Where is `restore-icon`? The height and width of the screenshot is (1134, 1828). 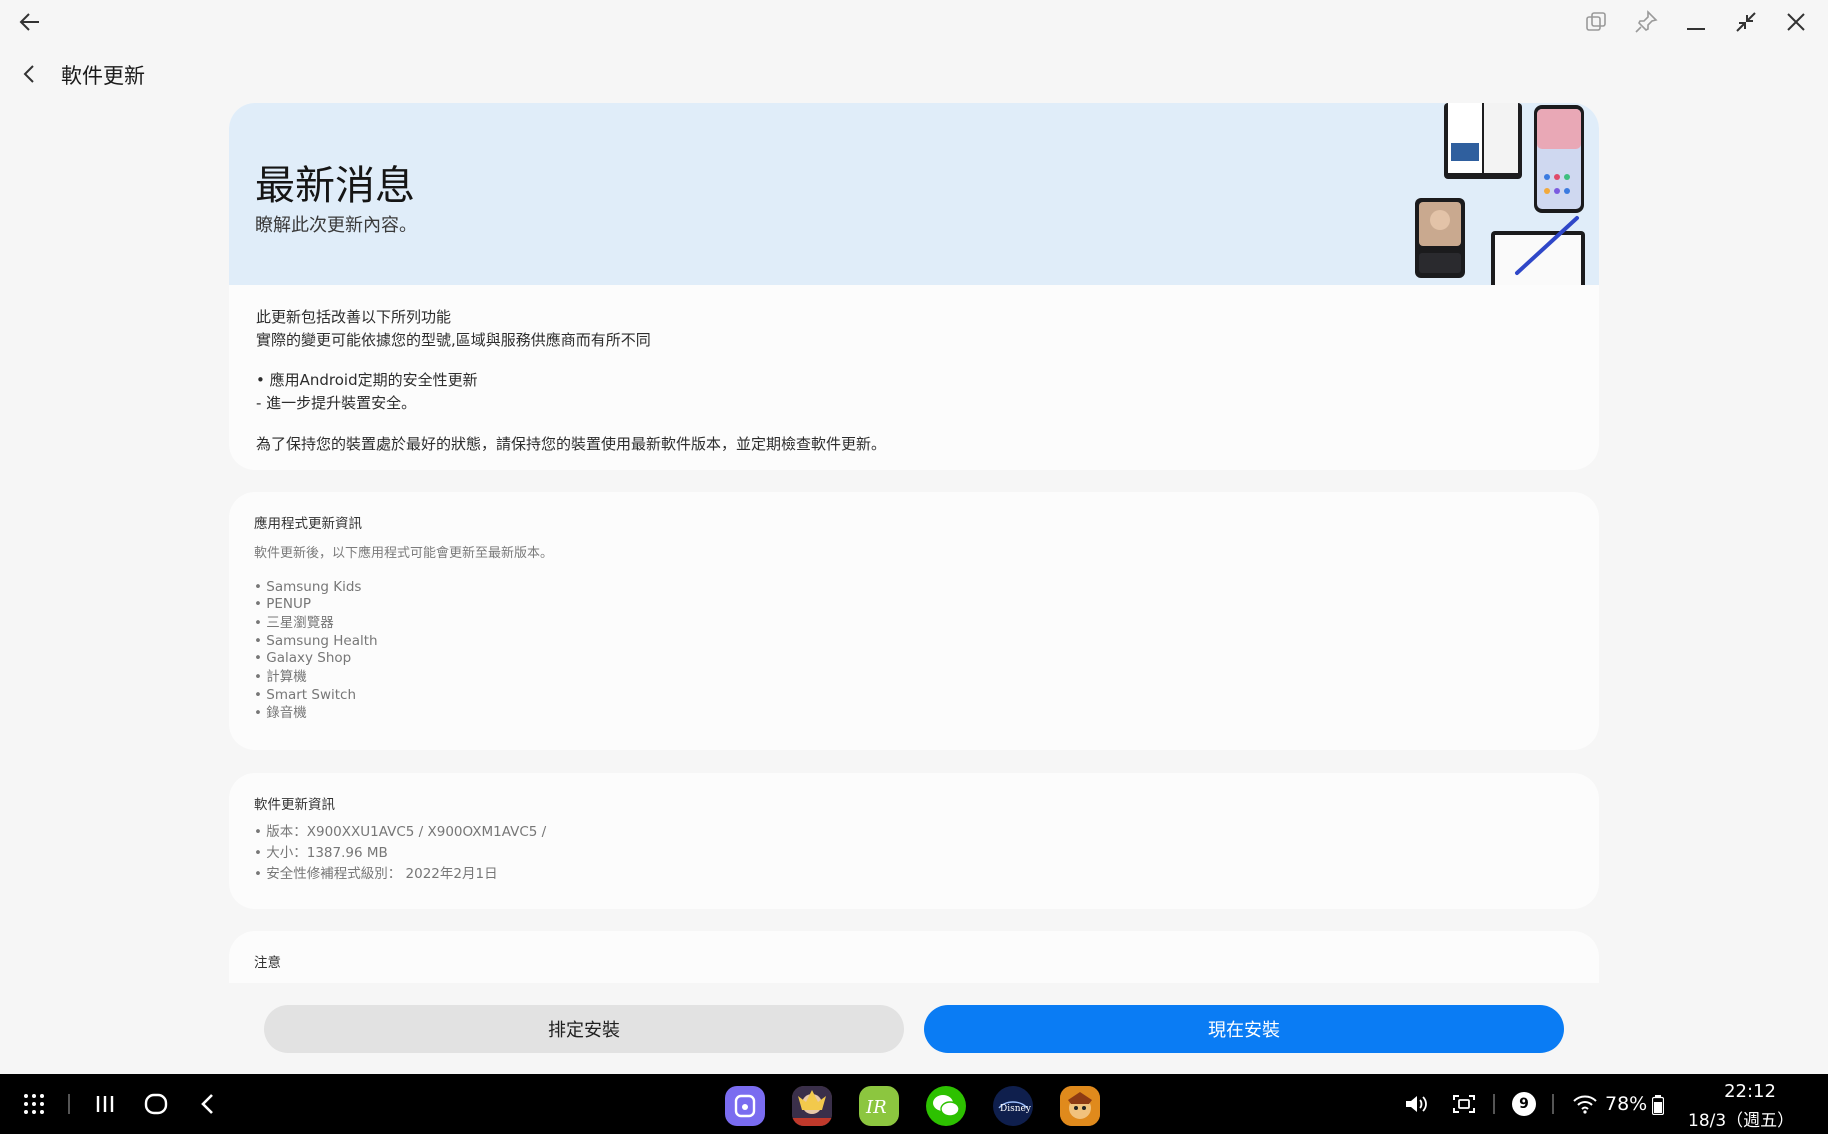
restore-icon is located at coordinates (1746, 22).